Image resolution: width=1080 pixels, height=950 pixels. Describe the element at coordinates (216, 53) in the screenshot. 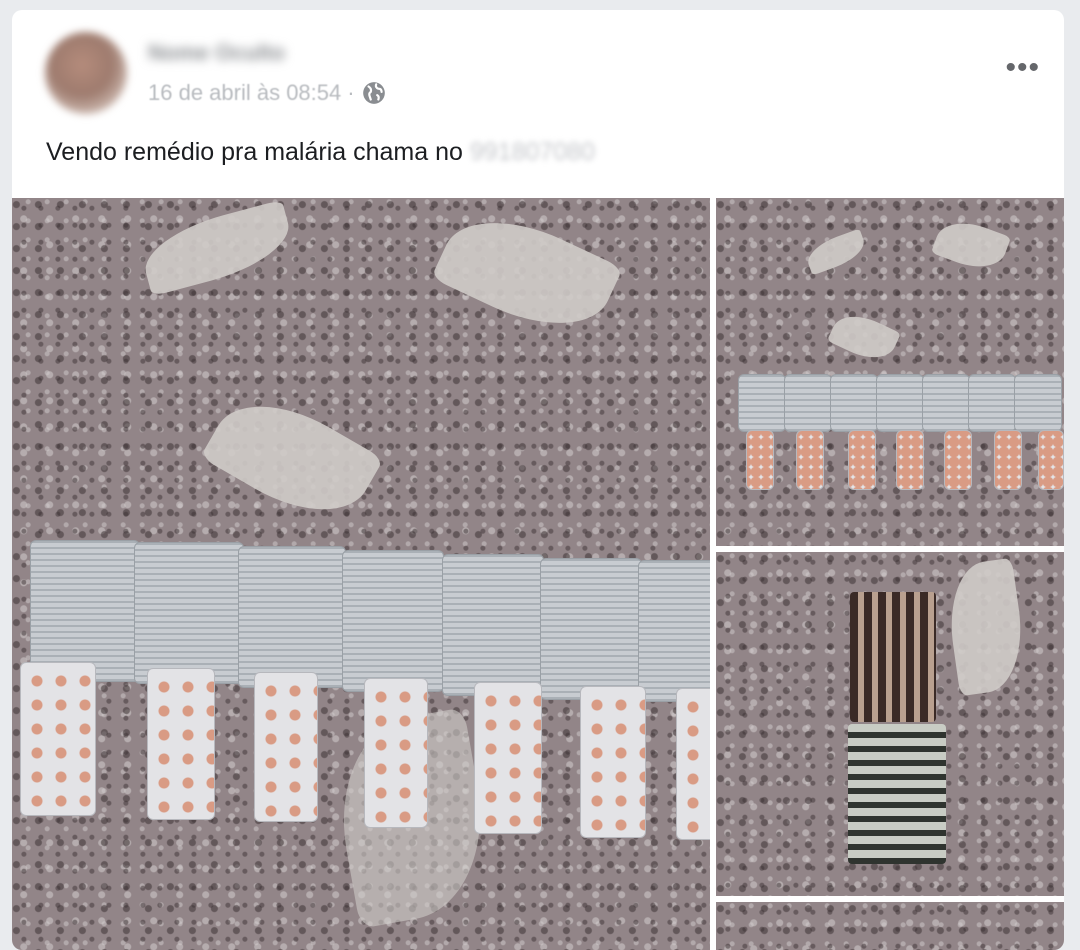

I see `post-author: Nome Oculto` at that location.